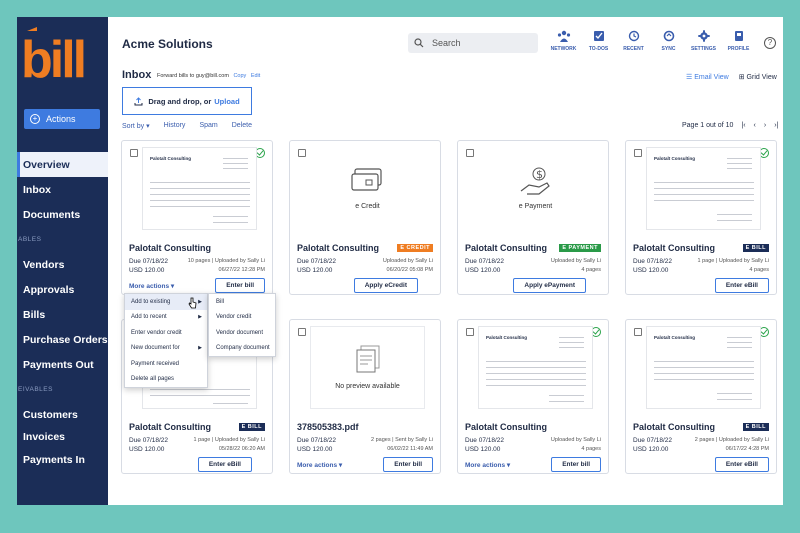 The height and width of the screenshot is (533, 800). What do you see at coordinates (62, 459) in the screenshot?
I see `sidebar-item-payments-in: Payments In` at bounding box center [62, 459].